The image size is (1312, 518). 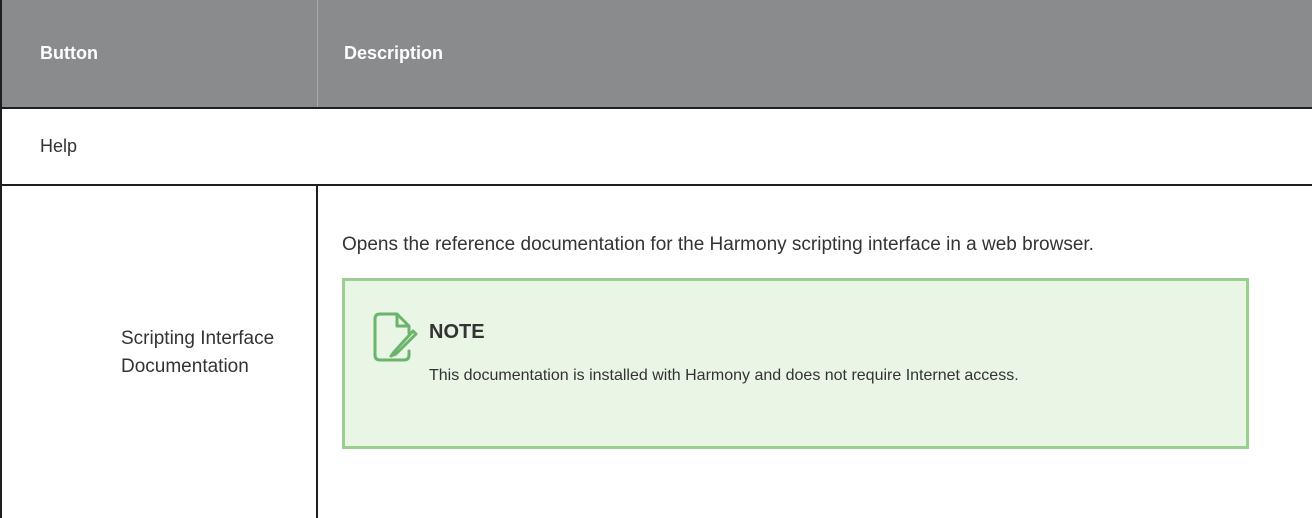 What do you see at coordinates (160, 53) in the screenshot?
I see `header-button-column: Button` at bounding box center [160, 53].